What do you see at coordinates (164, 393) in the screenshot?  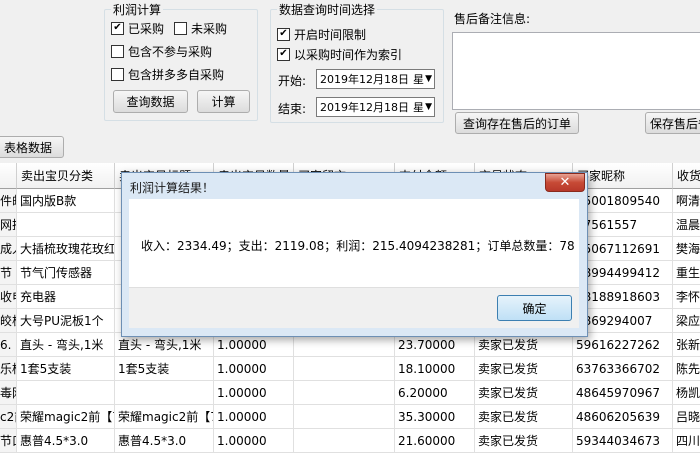 I see `title-cell` at bounding box center [164, 393].